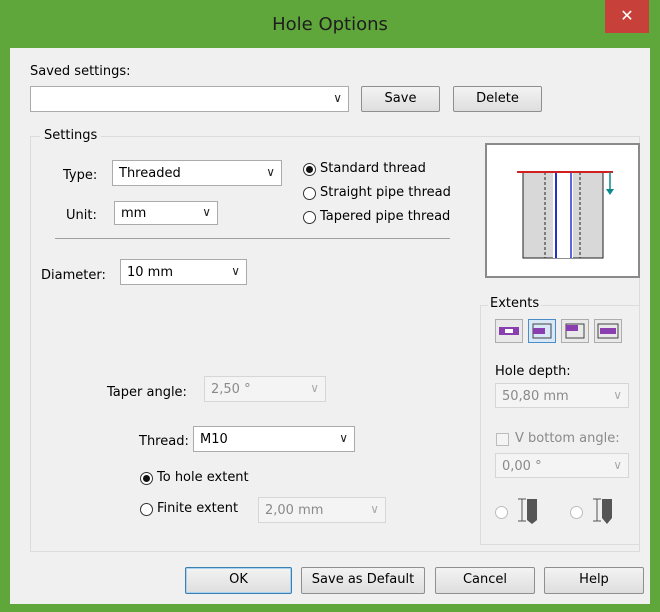  I want to click on save-as-default-button: Save as Default, so click(363, 580).